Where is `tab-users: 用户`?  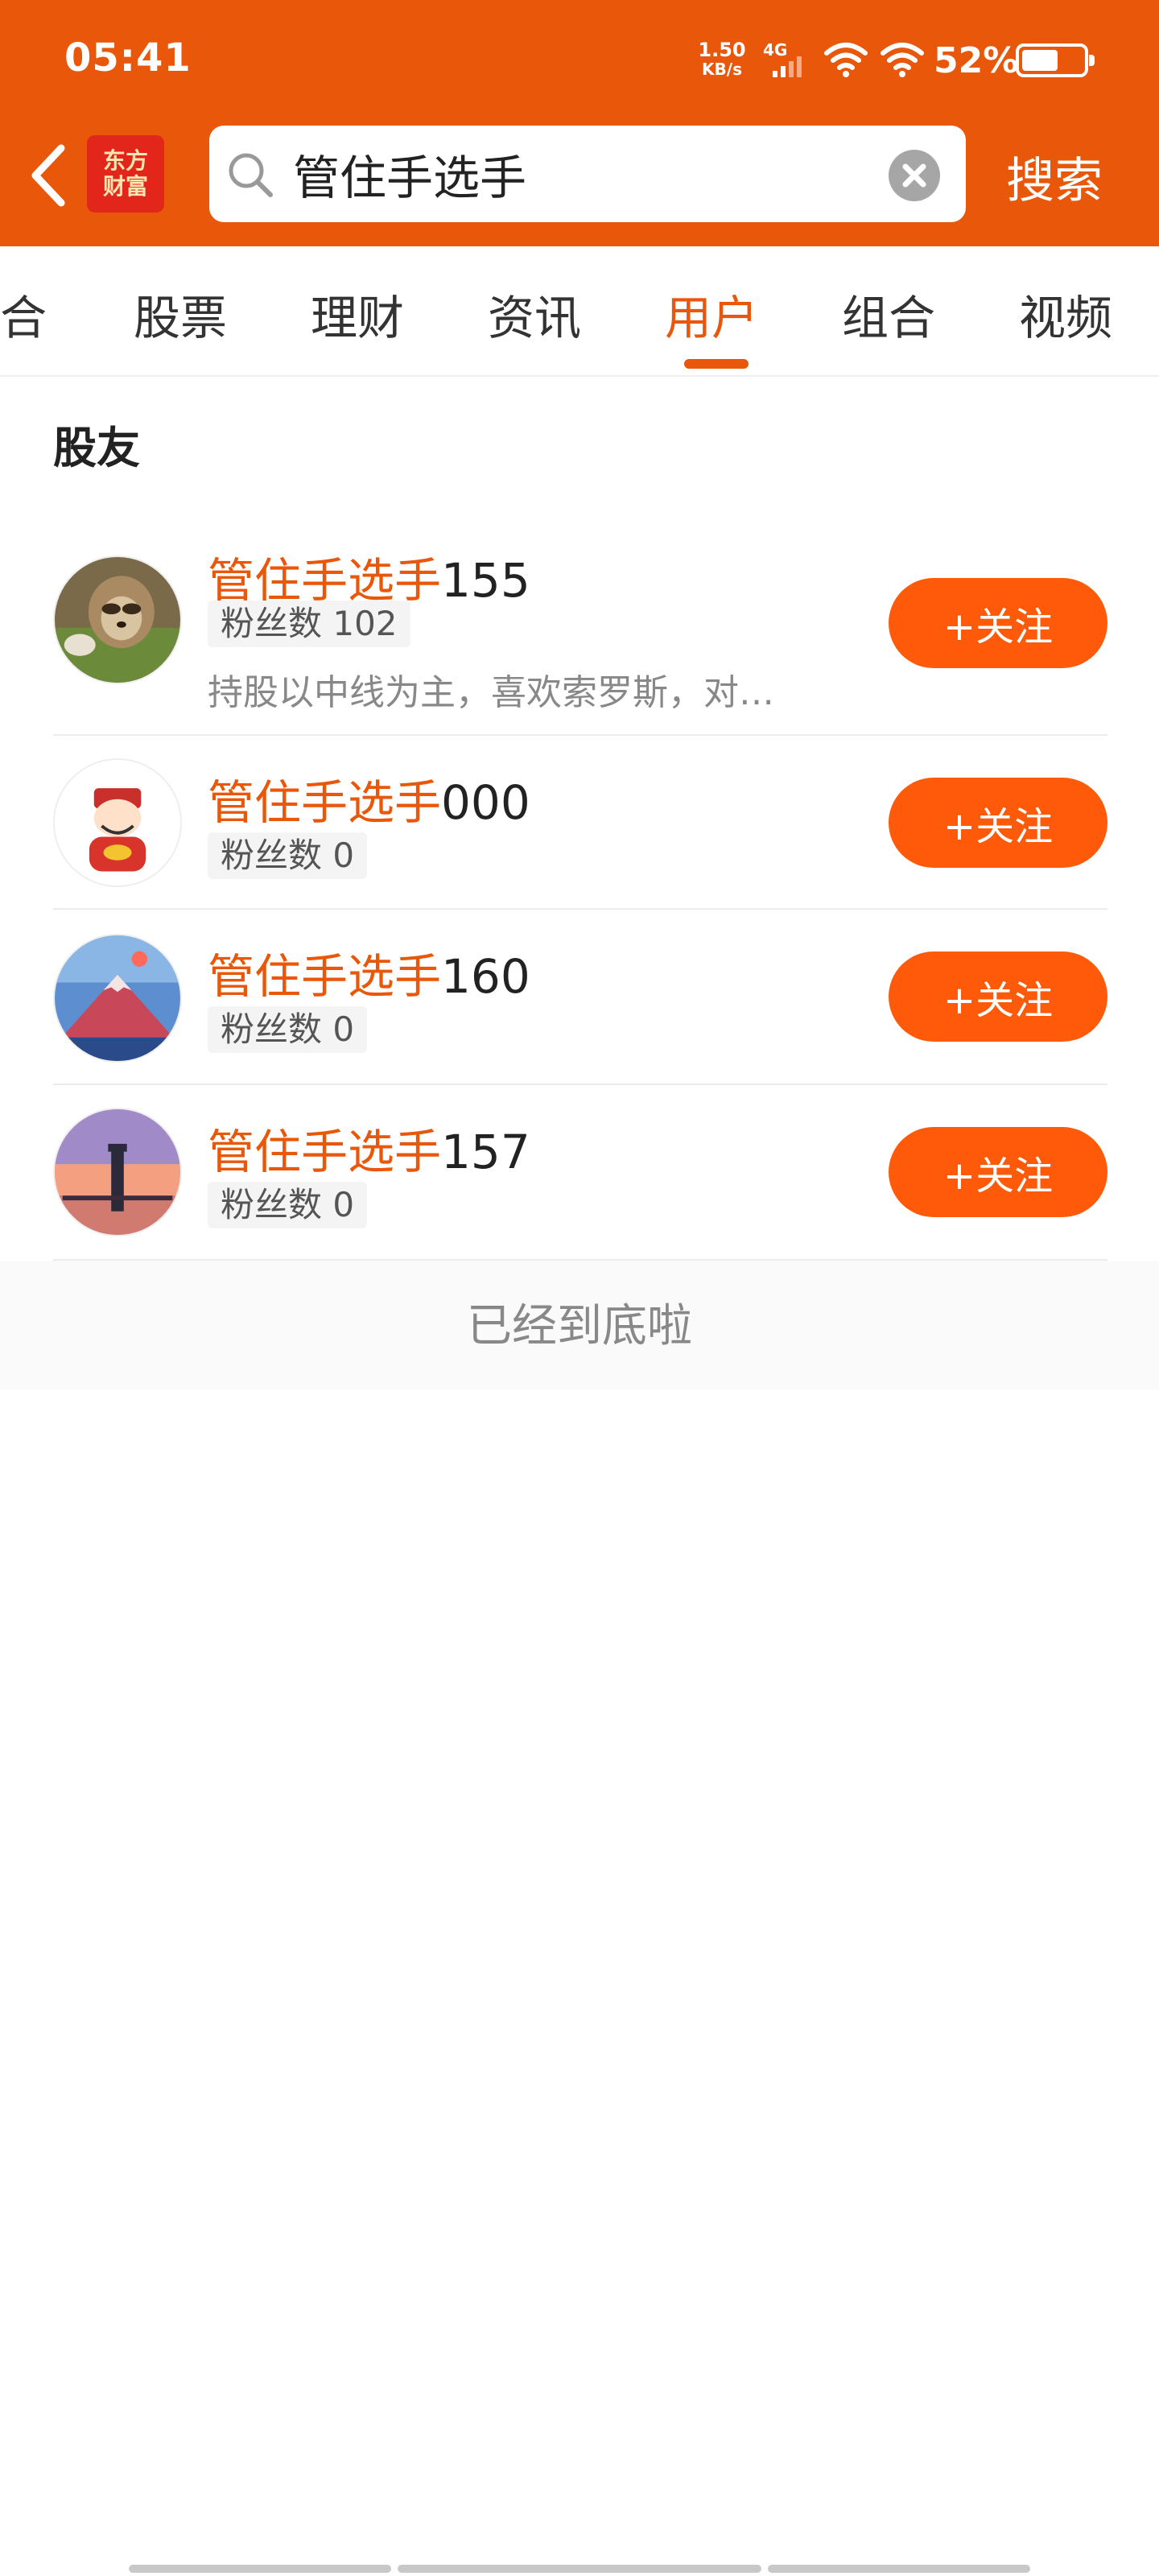
tab-users: 用户 is located at coordinates (711, 314).